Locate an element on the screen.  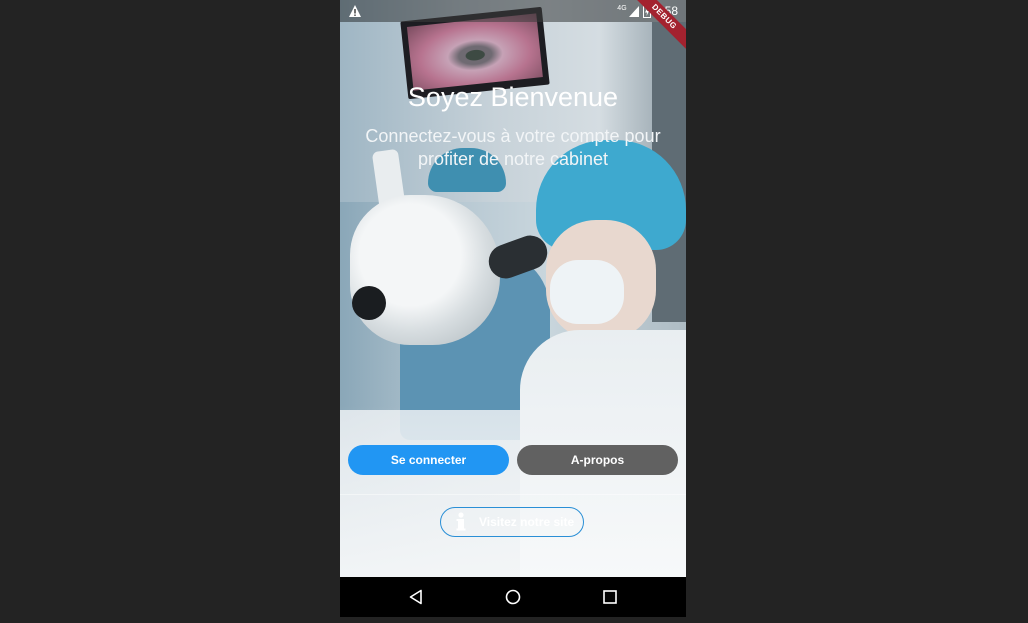
home-circle-icon is located at coordinates (513, 597).